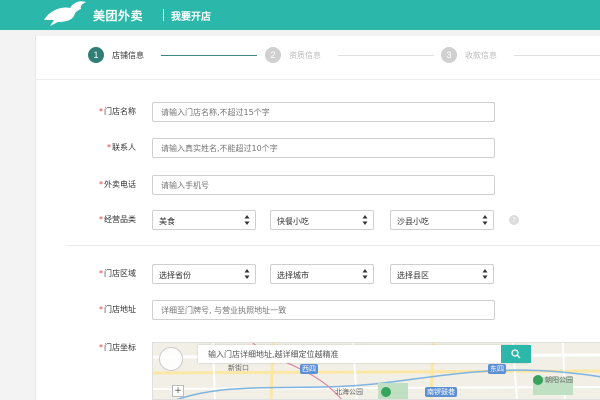 This screenshot has height=400, width=600. Describe the element at coordinates (442, 220) in the screenshot. I see `category-select-3: 沙县小吃` at that location.